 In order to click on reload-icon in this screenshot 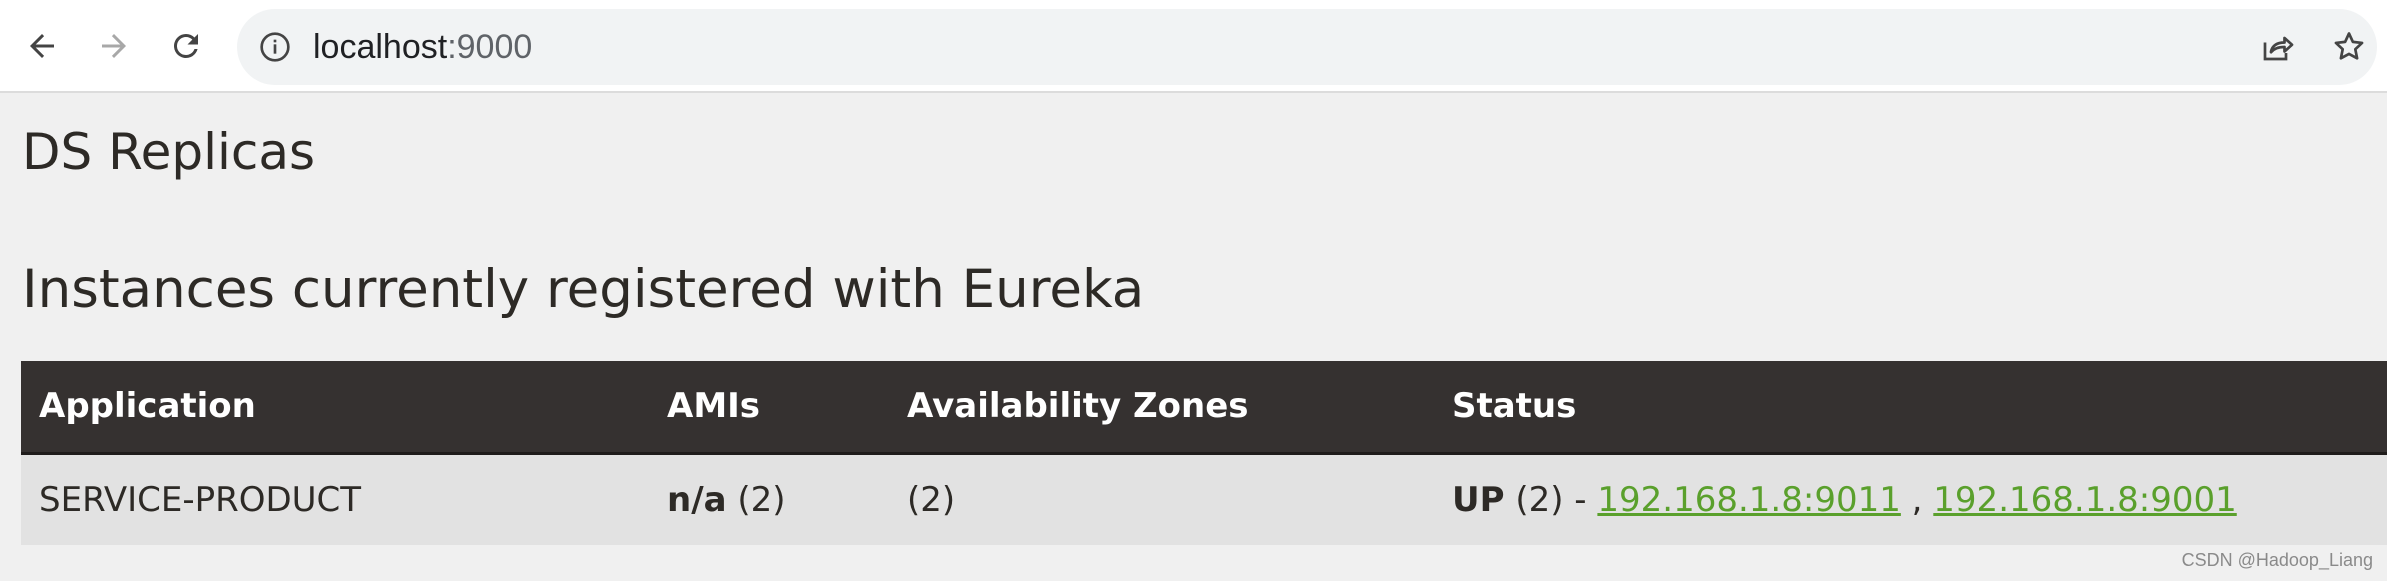, I will do `click(185, 45)`.